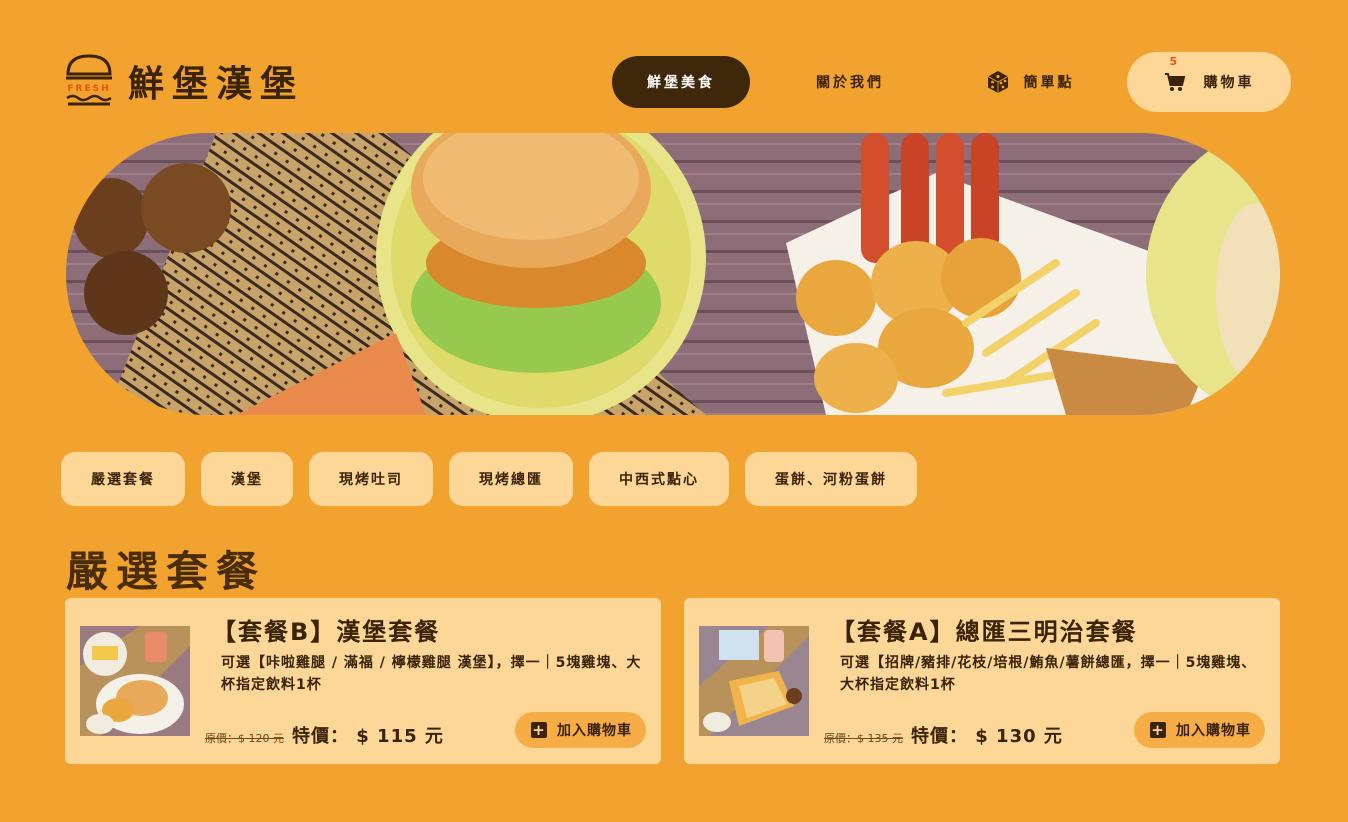 The image size is (1348, 822). Describe the element at coordinates (216, 84) in the screenshot. I see `brand-name: 鮮堡漢堡` at that location.